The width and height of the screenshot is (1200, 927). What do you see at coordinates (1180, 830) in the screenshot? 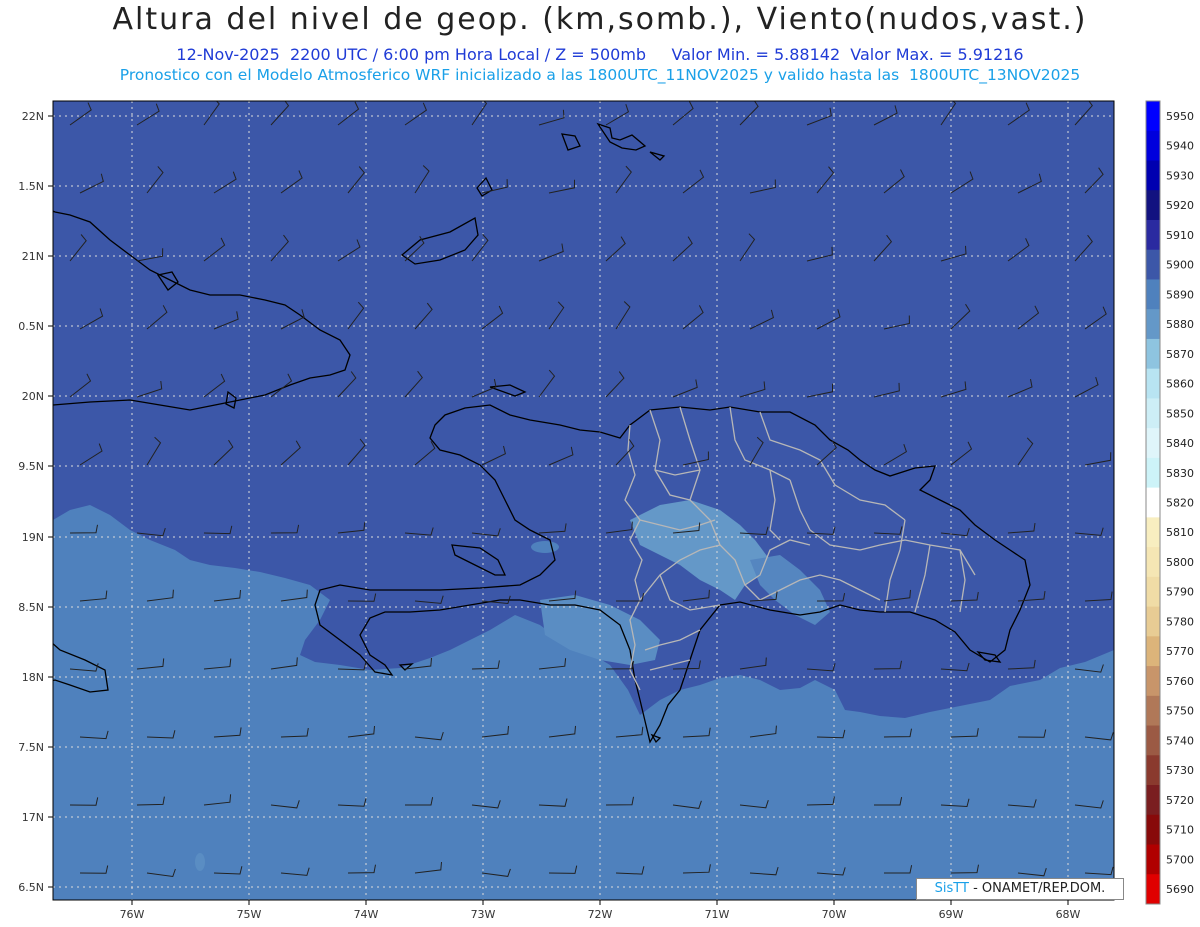
I see `colorbar-label: 5710` at bounding box center [1180, 830].